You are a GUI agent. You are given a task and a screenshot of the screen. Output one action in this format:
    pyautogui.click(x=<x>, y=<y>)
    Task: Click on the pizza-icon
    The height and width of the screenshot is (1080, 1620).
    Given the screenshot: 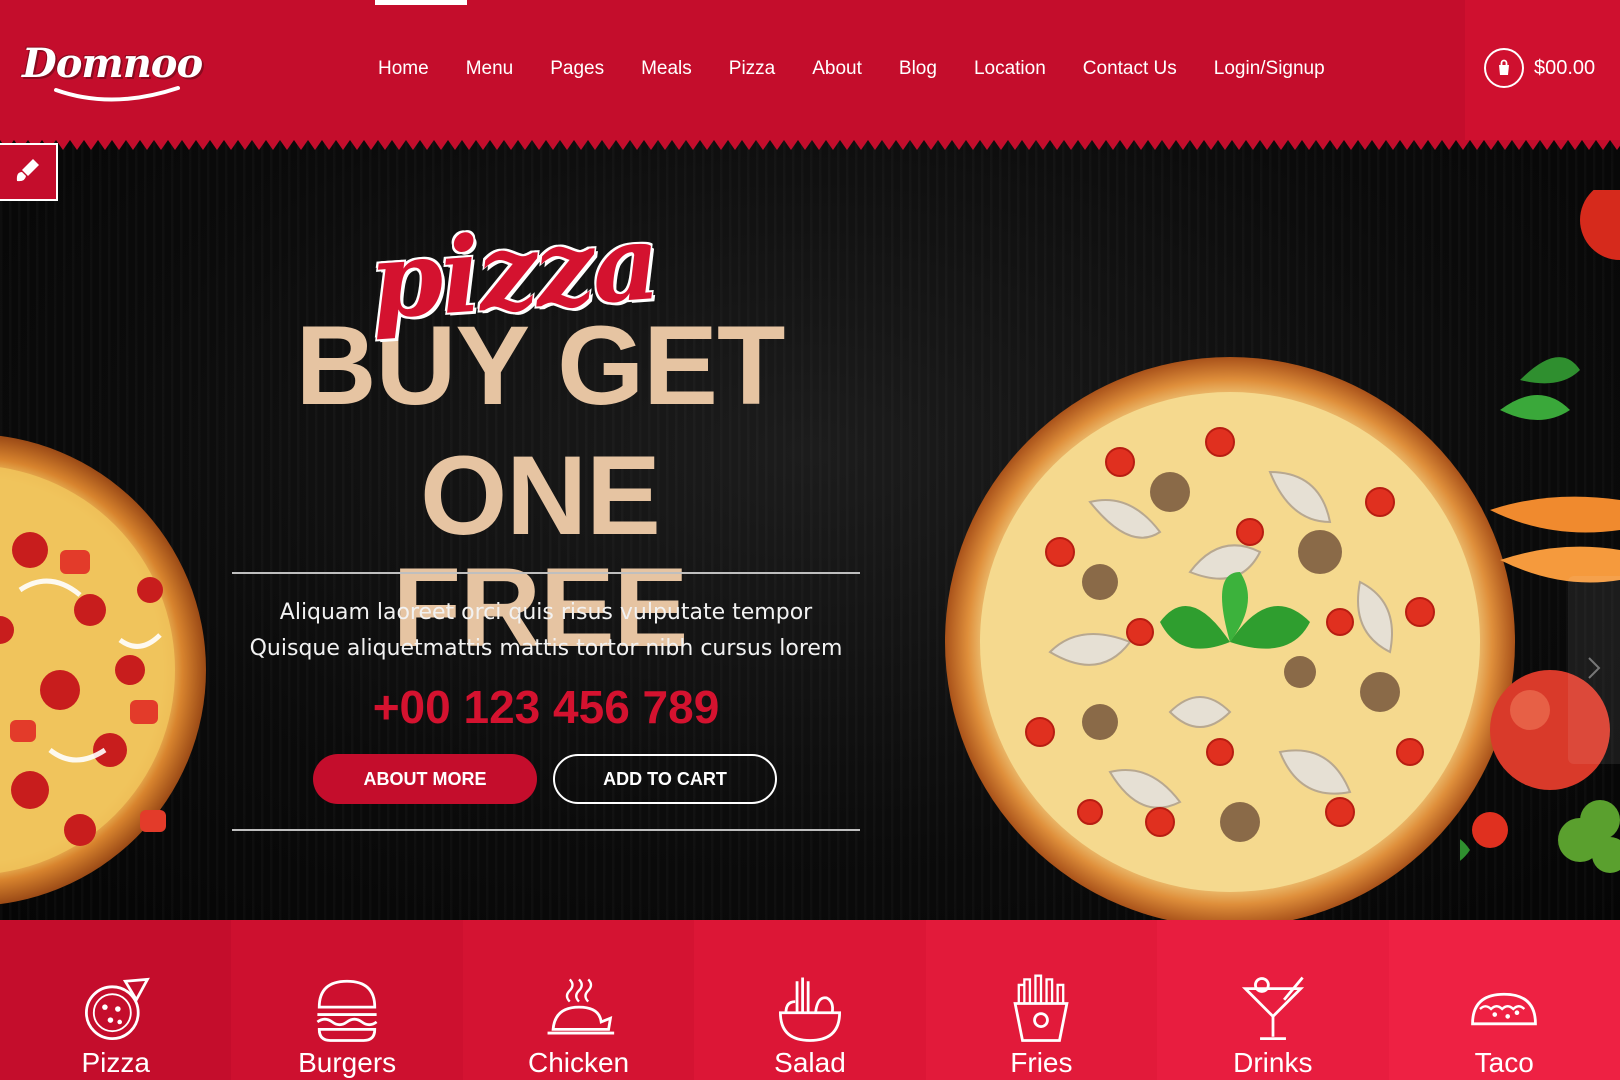 What is the action you would take?
    pyautogui.click(x=117, y=1008)
    